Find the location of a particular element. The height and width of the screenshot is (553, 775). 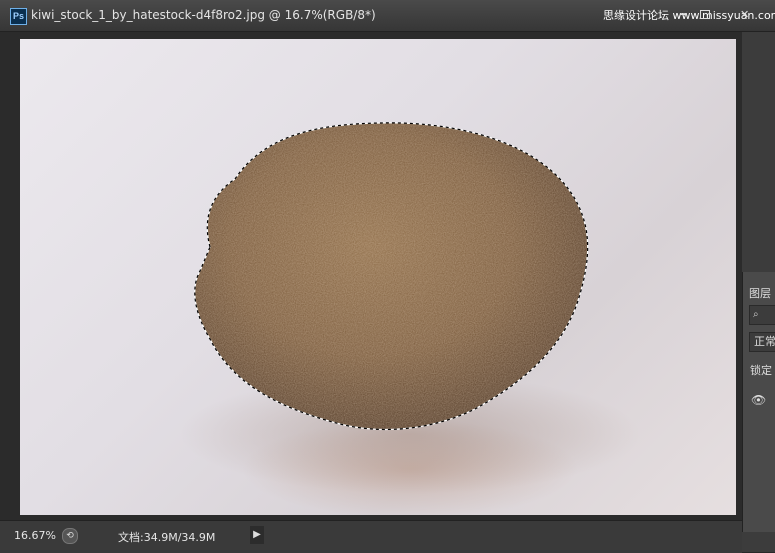

visibility-eye-icon: 👁 is located at coordinates (758, 400).